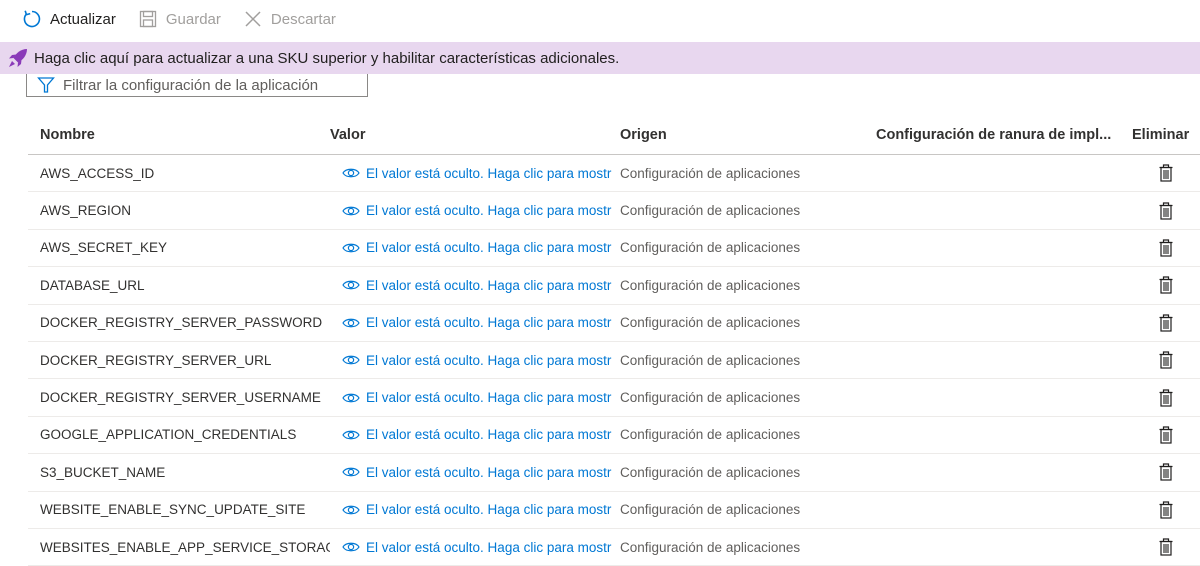  I want to click on filter-input, so click(208, 85).